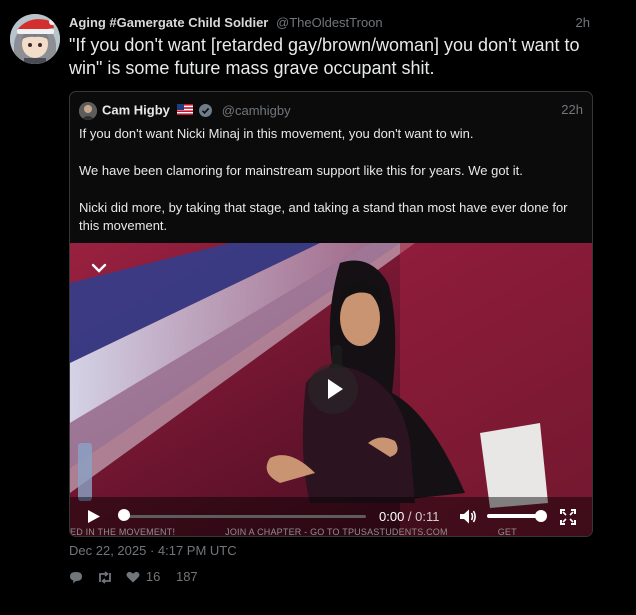  What do you see at coordinates (392, 516) in the screenshot?
I see `current-time: 0:00` at bounding box center [392, 516].